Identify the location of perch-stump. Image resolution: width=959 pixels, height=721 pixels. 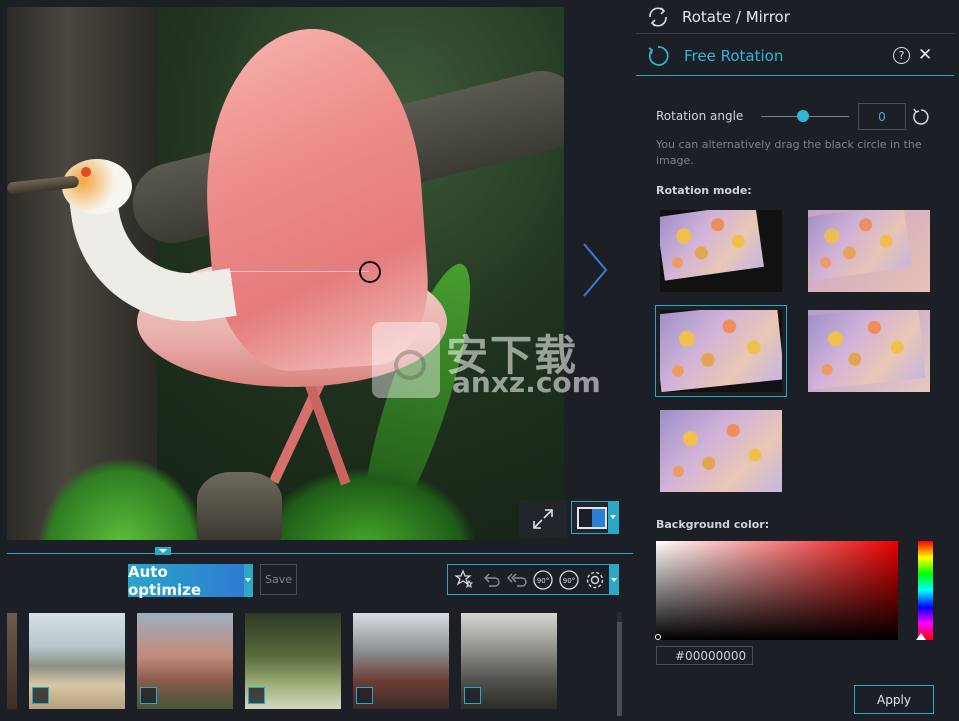
(239, 506).